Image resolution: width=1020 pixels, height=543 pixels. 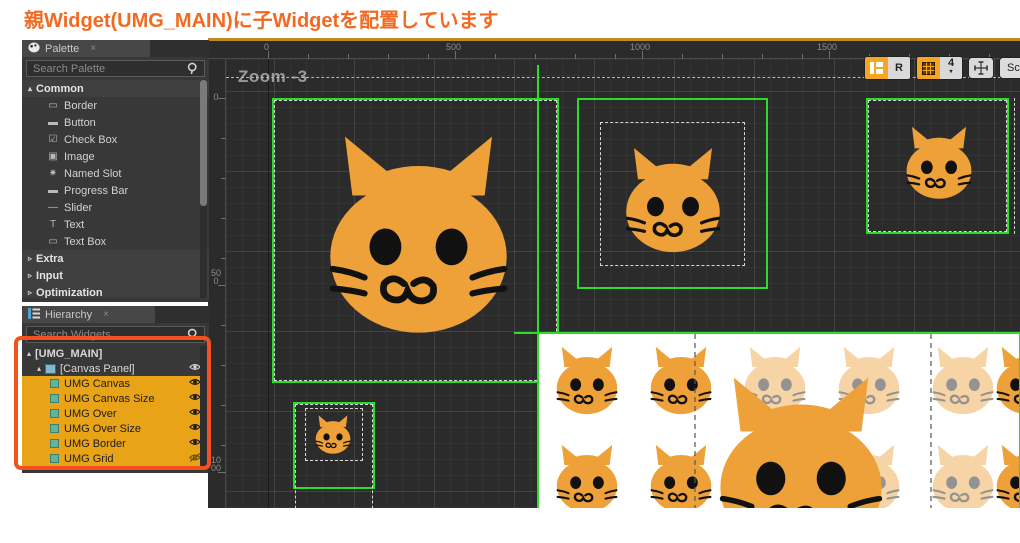 I want to click on hierarchy-item-label: UMG Border, so click(x=95, y=443).